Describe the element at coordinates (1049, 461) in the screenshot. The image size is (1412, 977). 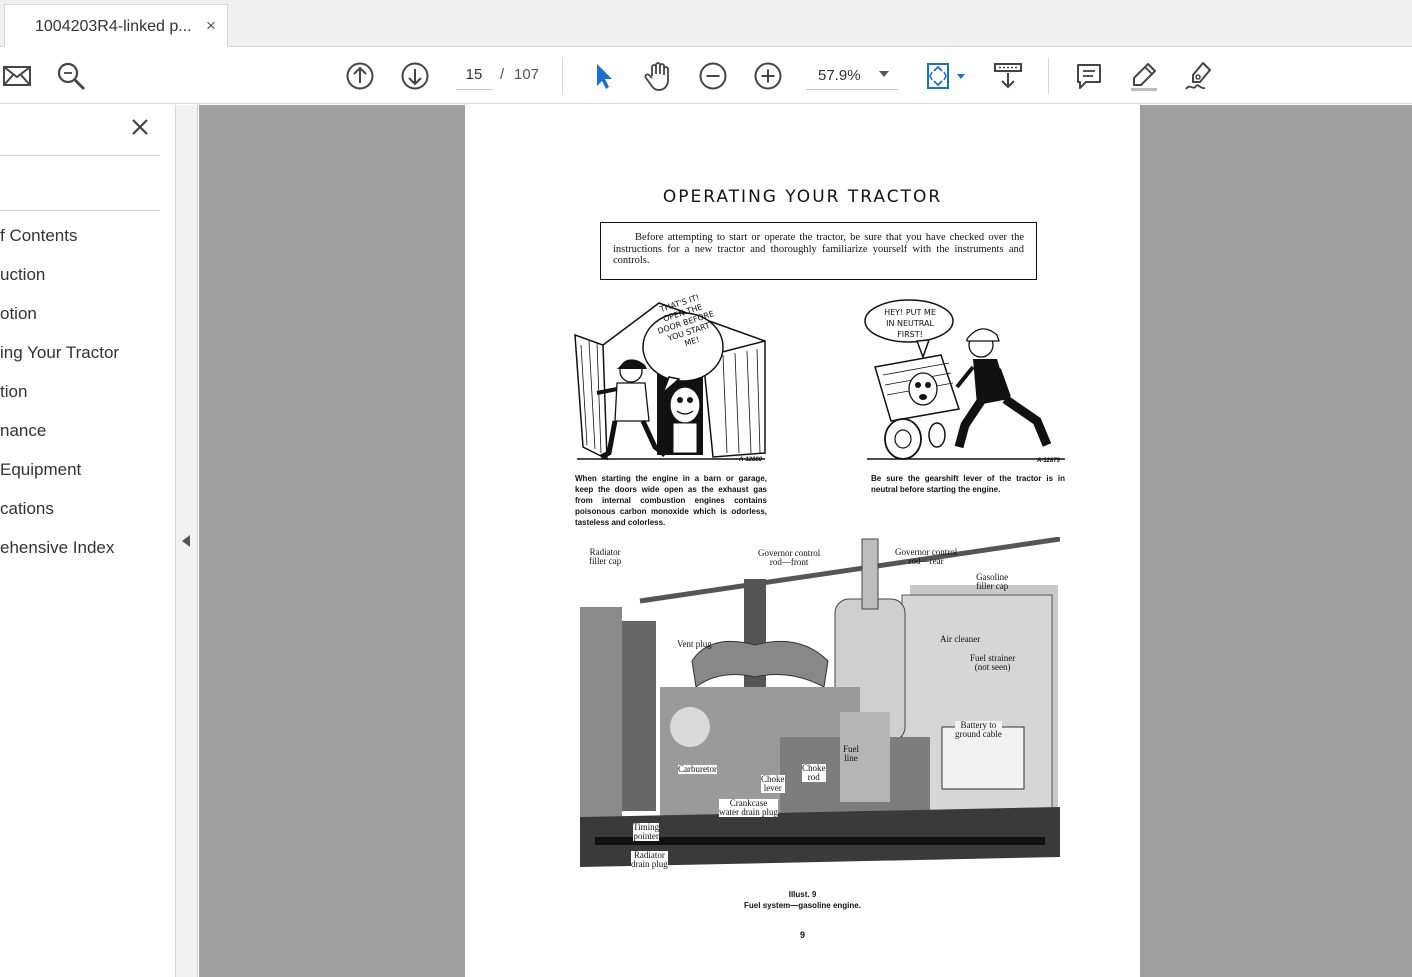
I see `cartoon-right-fig-number: A-12879` at that location.